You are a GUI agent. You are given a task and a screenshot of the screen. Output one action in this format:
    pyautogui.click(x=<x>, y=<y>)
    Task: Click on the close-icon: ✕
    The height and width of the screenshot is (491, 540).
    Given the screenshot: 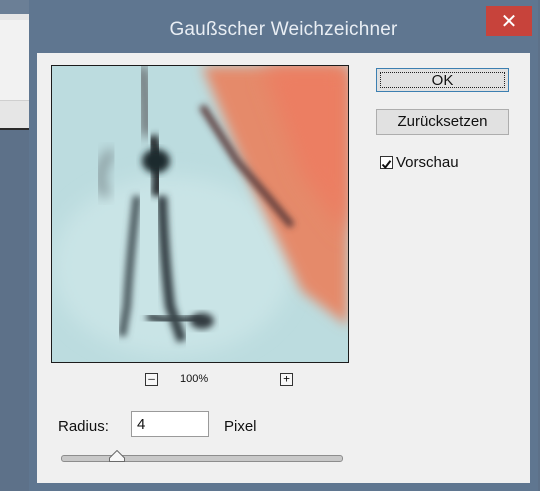 What is the action you would take?
    pyautogui.click(x=509, y=21)
    